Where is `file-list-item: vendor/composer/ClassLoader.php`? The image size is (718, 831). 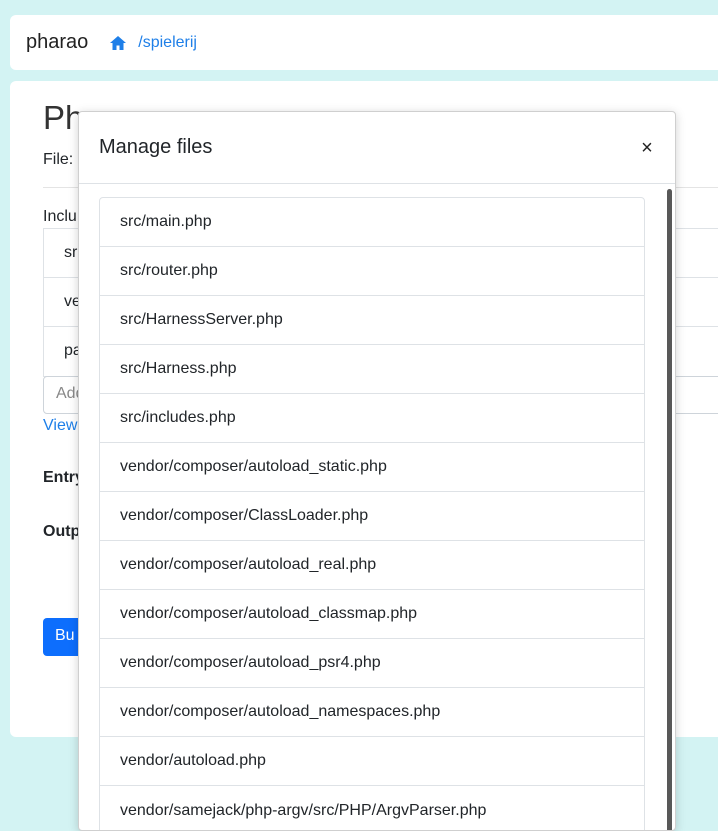 file-list-item: vendor/composer/ClassLoader.php is located at coordinates (372, 516).